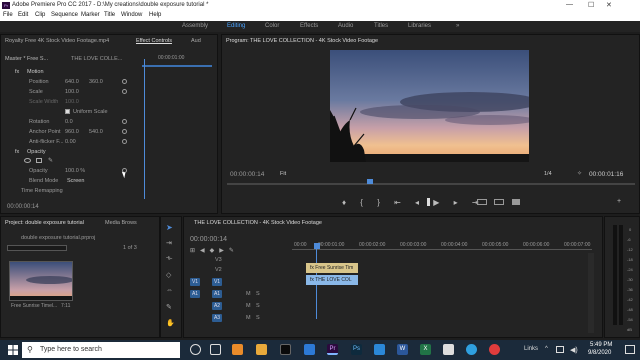 Image resolution: width=640 pixels, height=360 pixels. Describe the element at coordinates (90, 15) in the screenshot. I see `menu-marker: Marker` at that location.